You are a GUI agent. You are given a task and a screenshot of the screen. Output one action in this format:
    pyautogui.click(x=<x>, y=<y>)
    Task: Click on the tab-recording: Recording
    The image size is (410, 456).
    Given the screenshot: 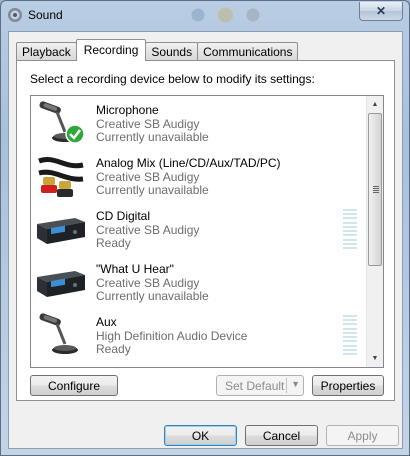 What is the action you would take?
    pyautogui.click(x=111, y=50)
    